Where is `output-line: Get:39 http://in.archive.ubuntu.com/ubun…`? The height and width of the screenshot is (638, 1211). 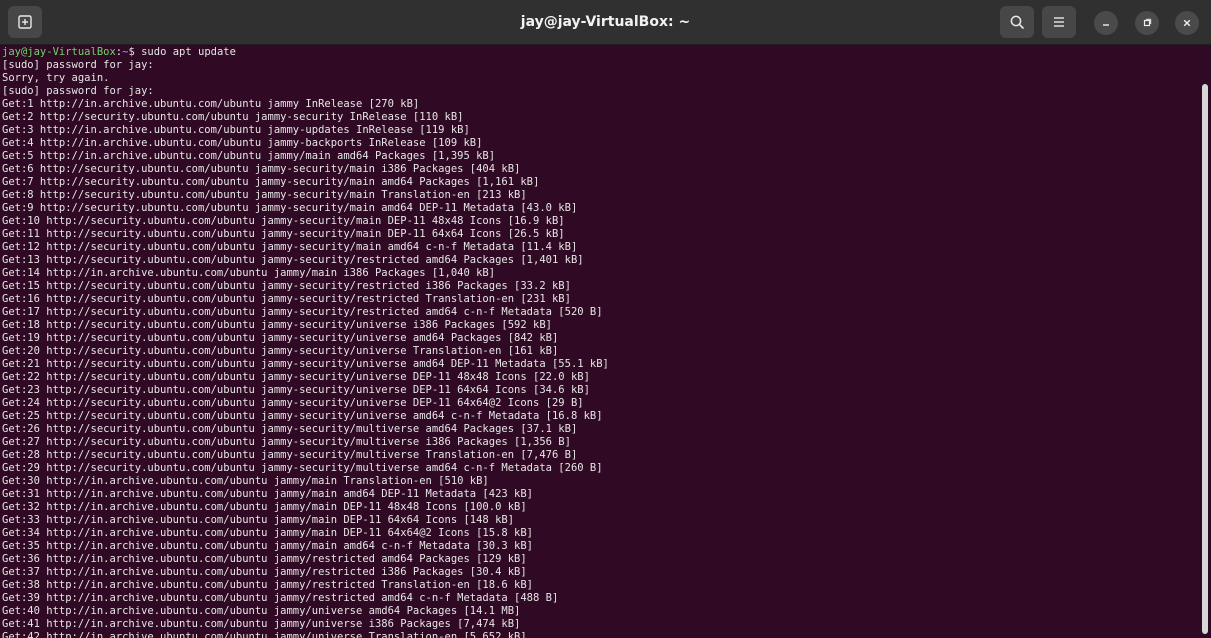
output-line: Get:39 http://in.archive.ubuntu.com/ubun… is located at coordinates (280, 598).